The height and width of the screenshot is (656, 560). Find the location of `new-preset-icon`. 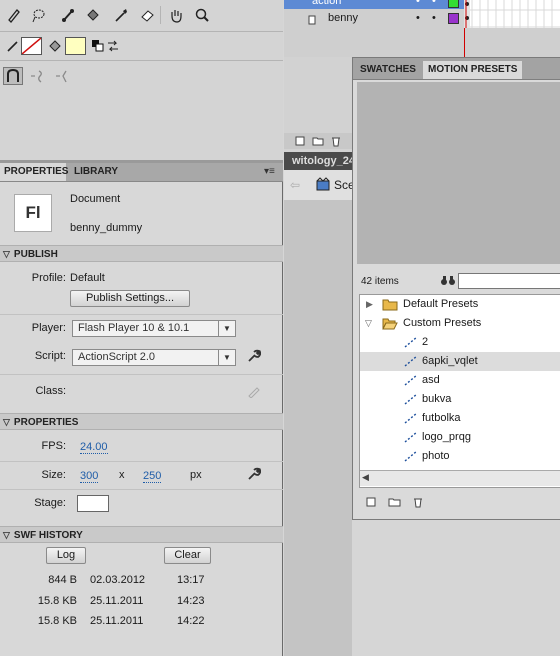

new-preset-icon is located at coordinates (371, 503).